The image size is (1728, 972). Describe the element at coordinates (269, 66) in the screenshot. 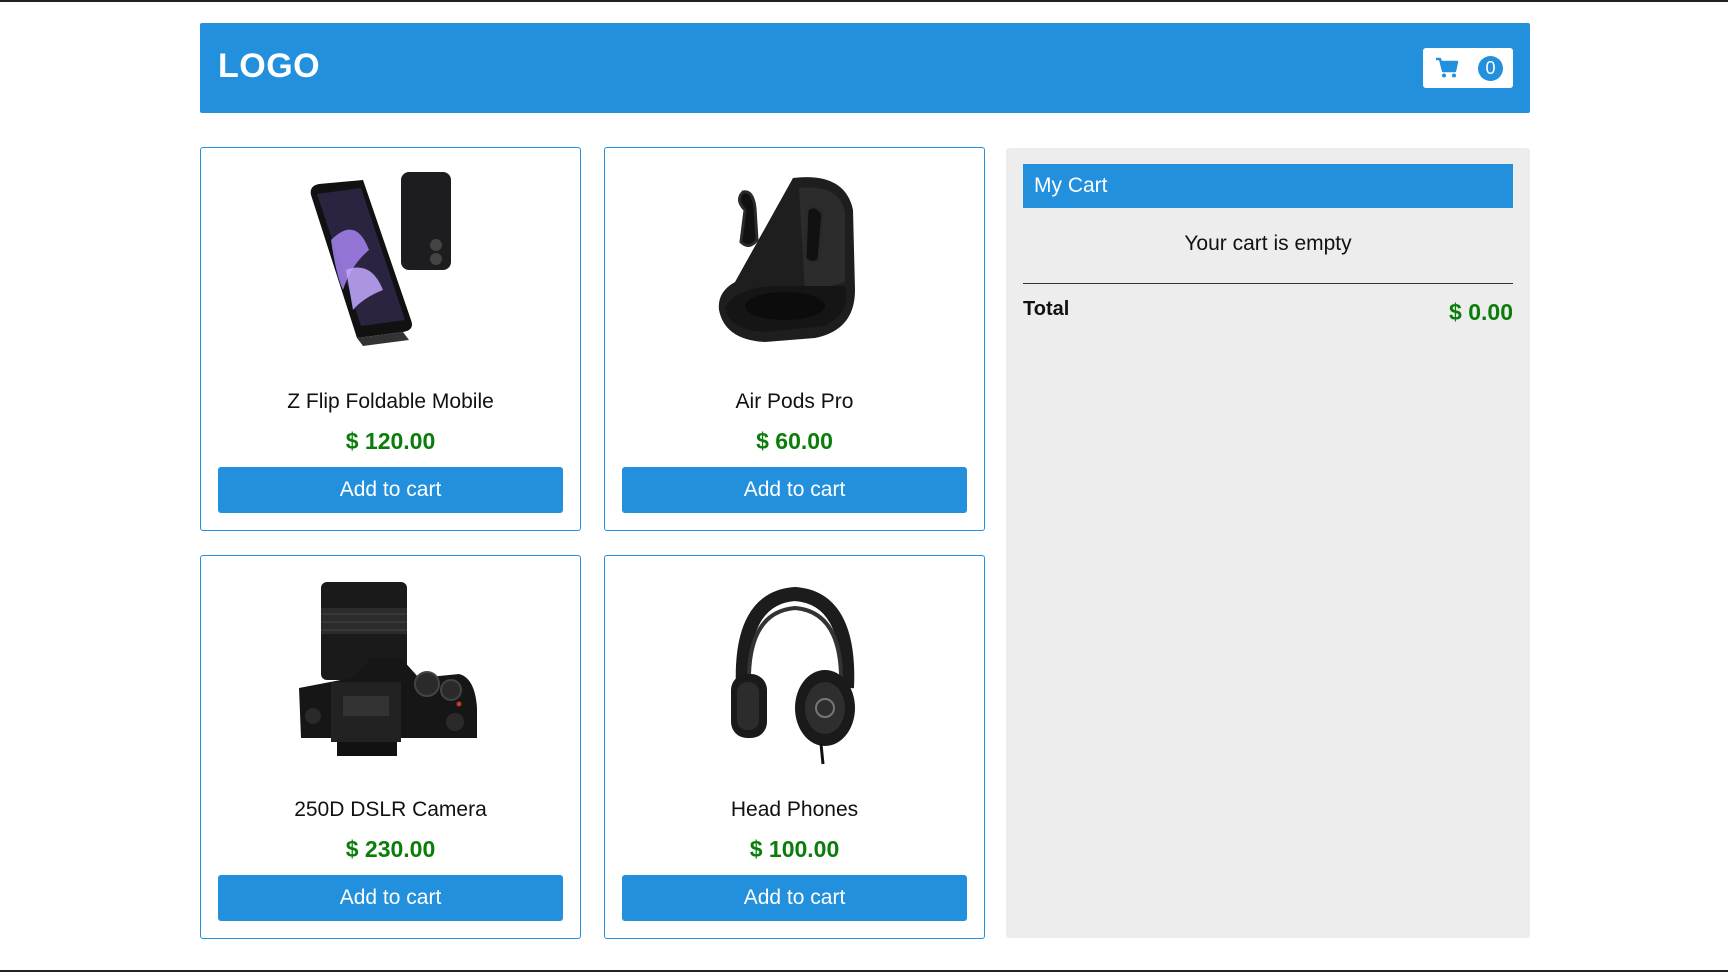

I see `logo: LOGO` at that location.